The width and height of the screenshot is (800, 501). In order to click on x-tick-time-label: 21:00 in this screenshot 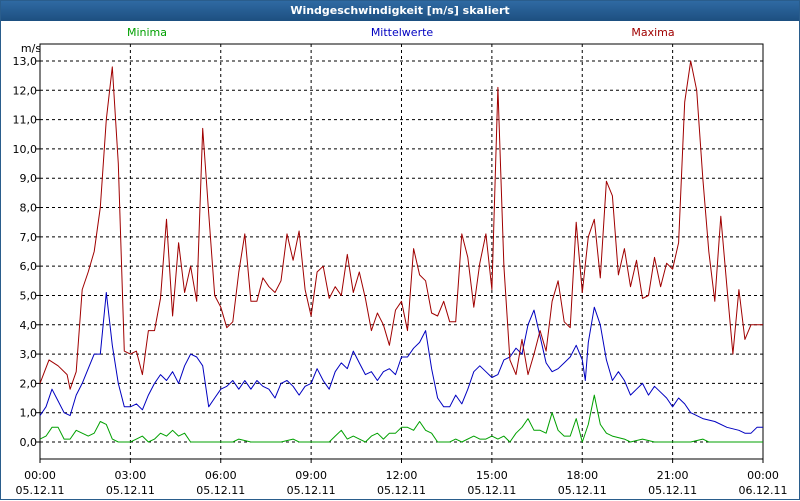, I will do `click(673, 475)`.